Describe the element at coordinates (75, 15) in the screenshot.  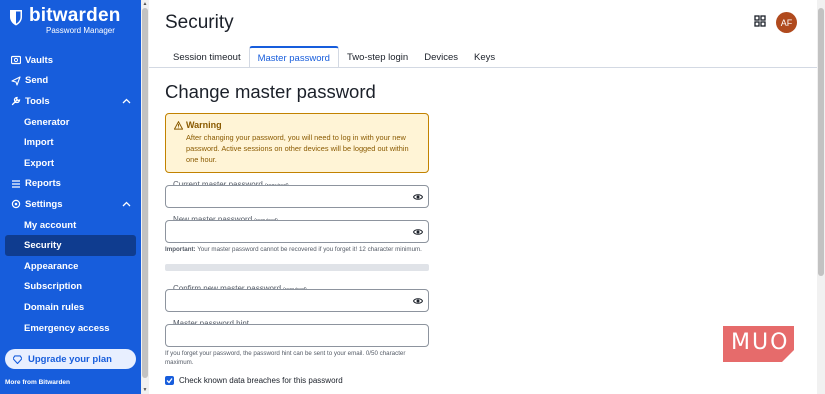
I see `logo-wordmark: bitwarden` at that location.